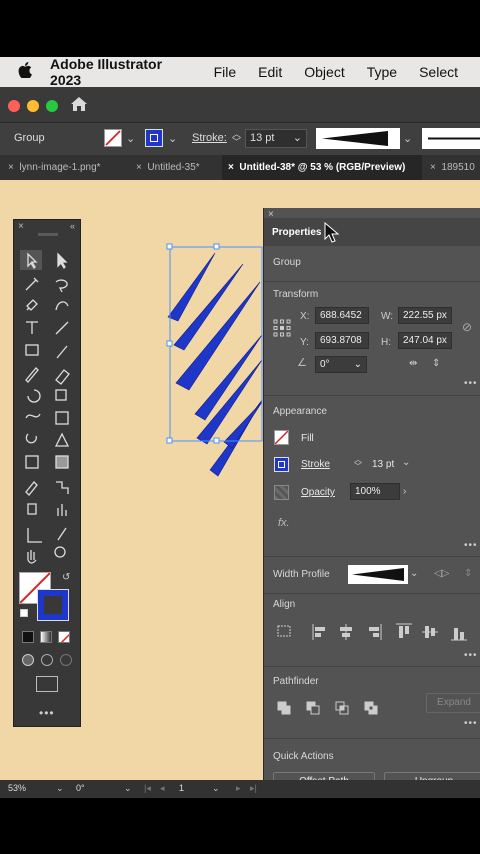 Image resolution: width=480 pixels, height=854 pixels. I want to click on width-profile-preview, so click(358, 138).